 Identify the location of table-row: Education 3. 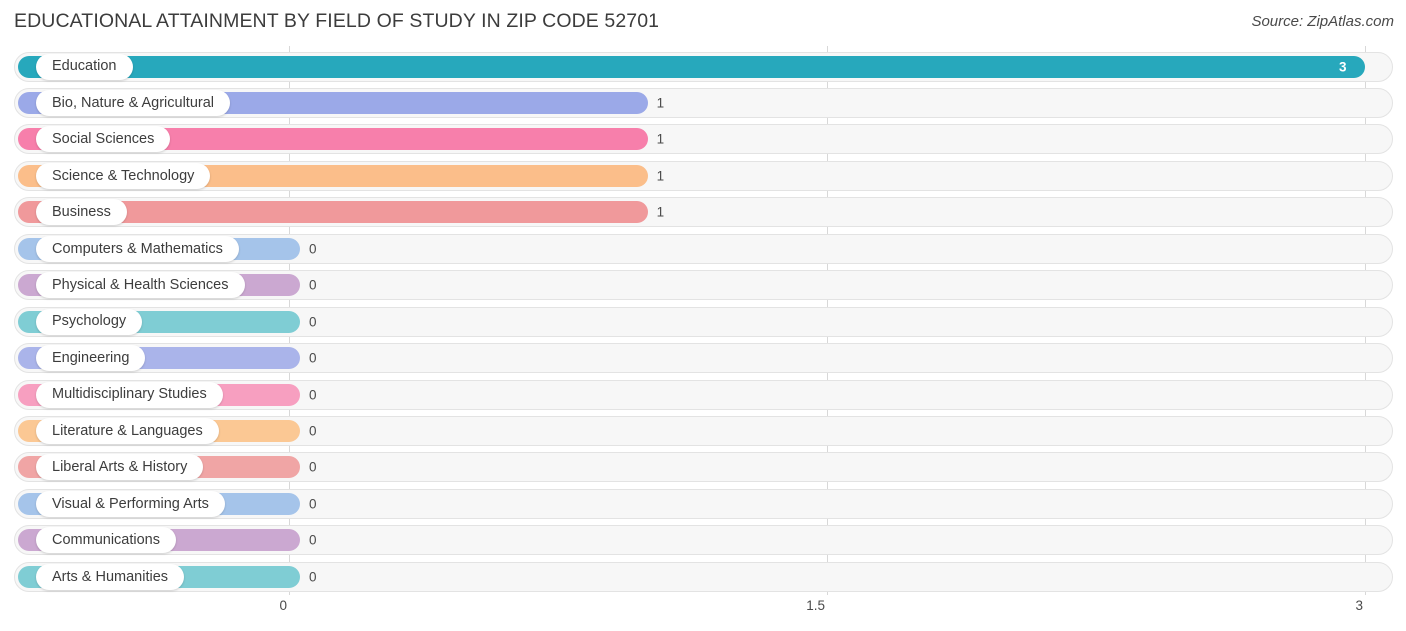
(703, 66).